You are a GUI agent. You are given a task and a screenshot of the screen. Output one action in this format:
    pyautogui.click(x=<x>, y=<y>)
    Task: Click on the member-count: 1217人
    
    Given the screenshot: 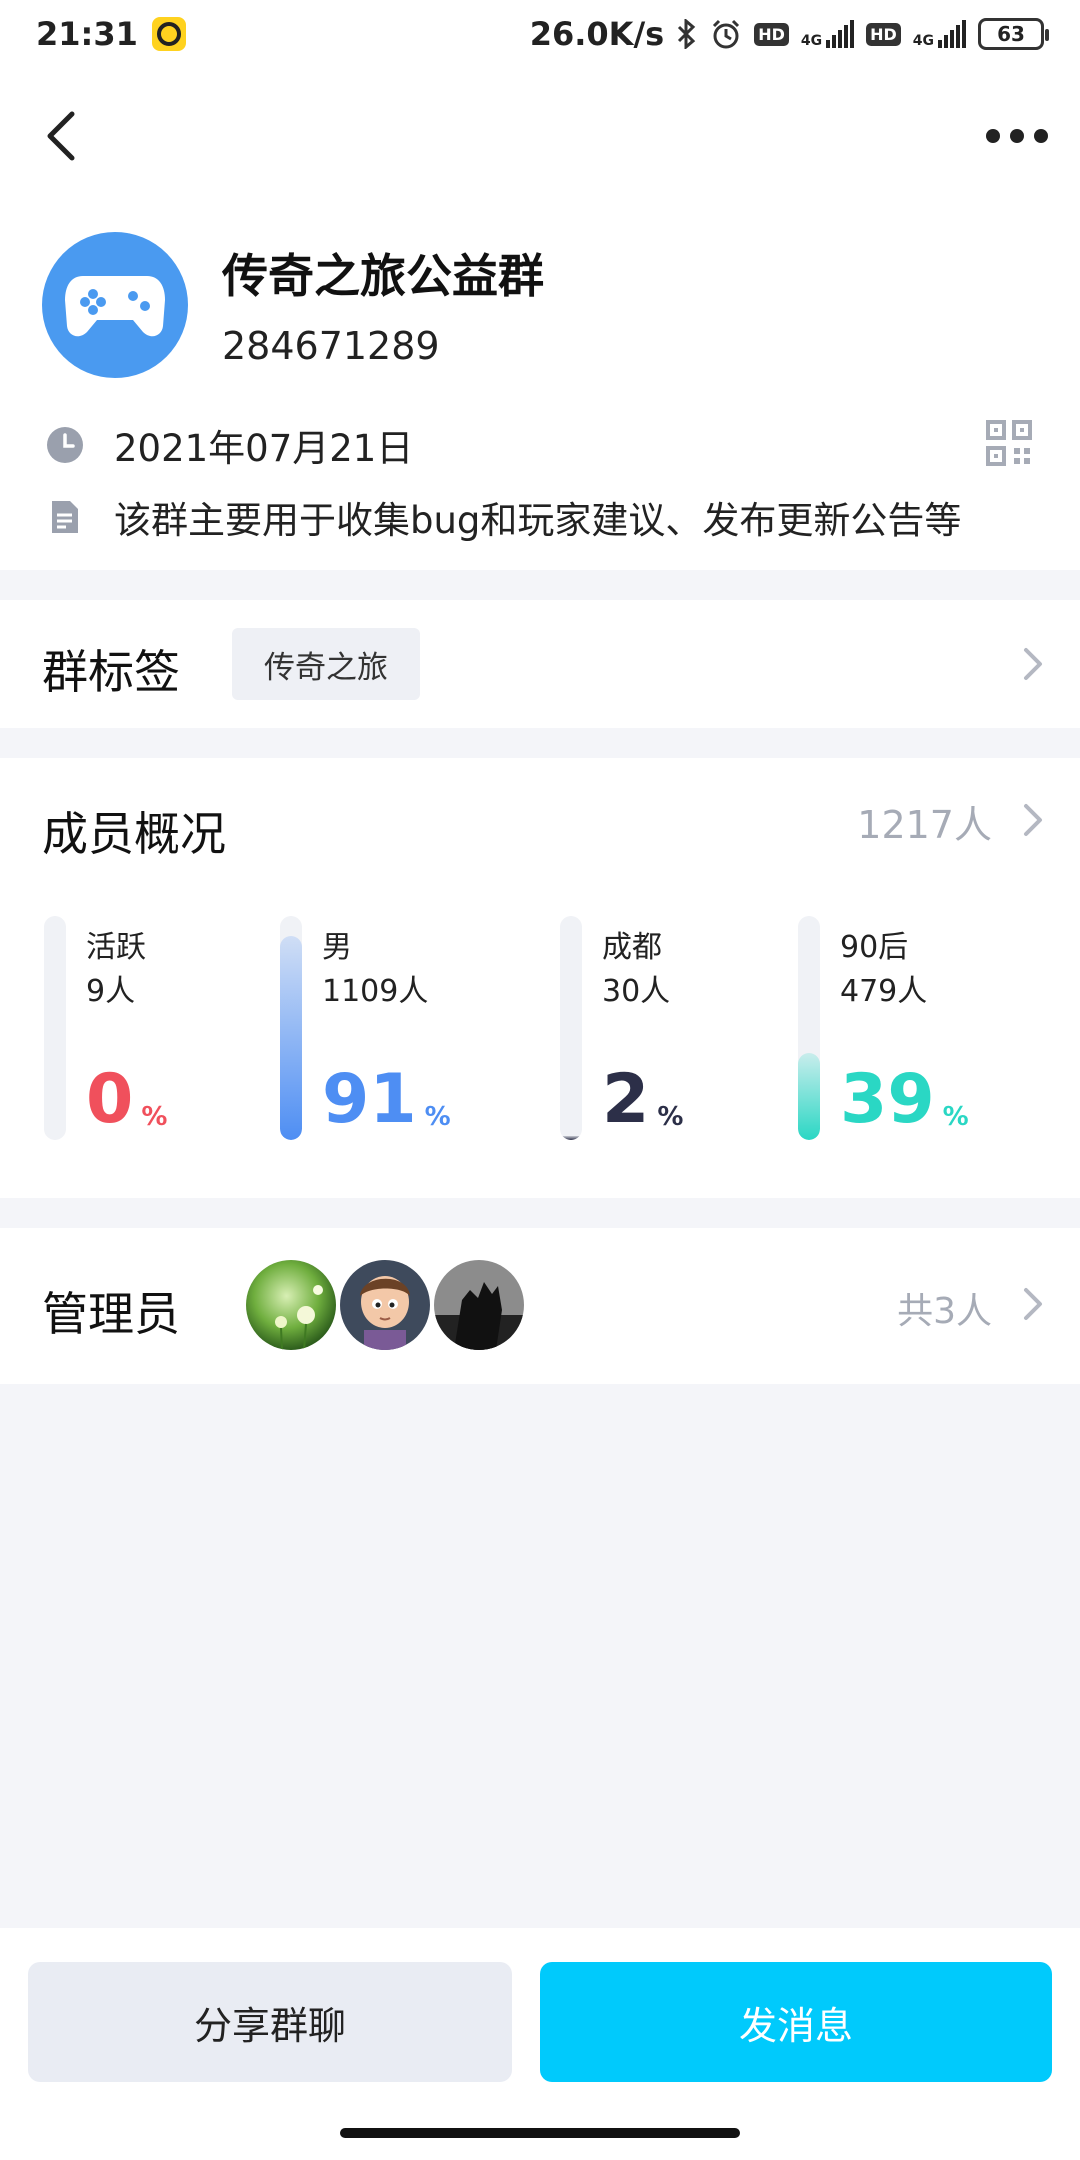 What is the action you would take?
    pyautogui.click(x=924, y=825)
    